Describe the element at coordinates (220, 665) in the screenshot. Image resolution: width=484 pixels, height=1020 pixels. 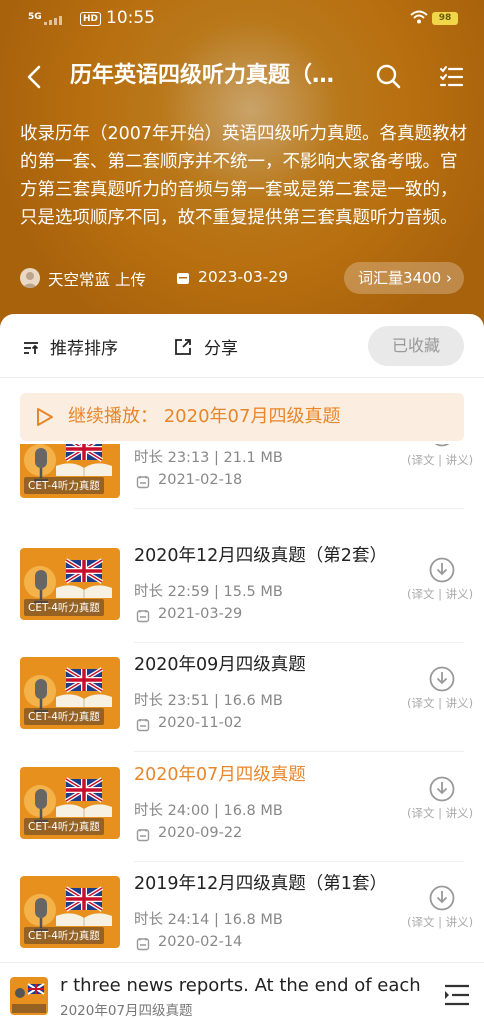
I see `episode-title: 2020年09月四级真题` at that location.